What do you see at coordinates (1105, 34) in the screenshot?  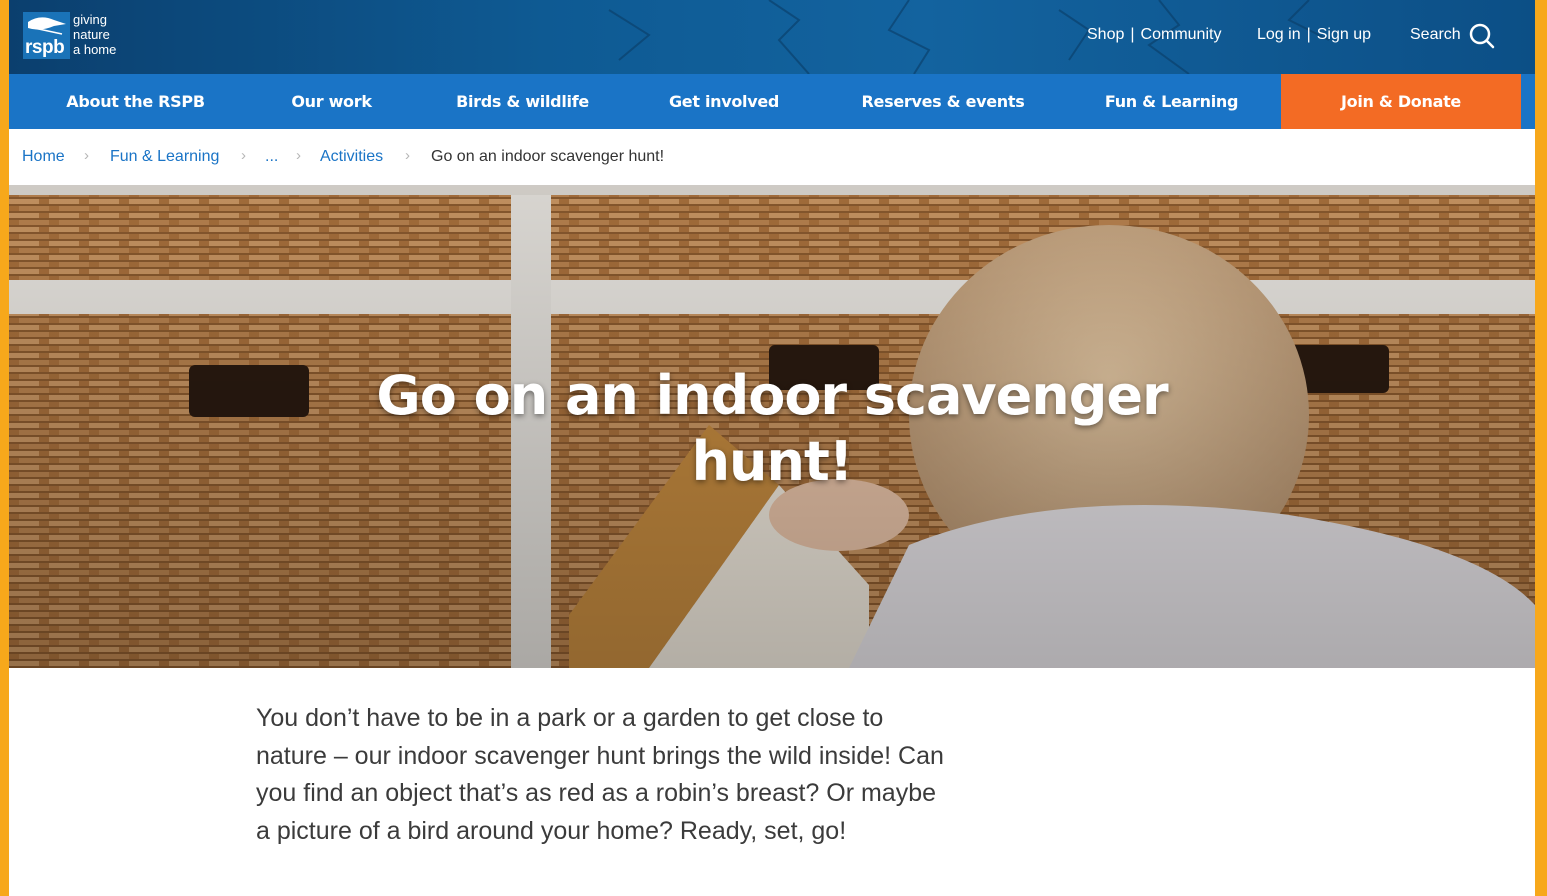 I see `shop-link: Shop` at bounding box center [1105, 34].